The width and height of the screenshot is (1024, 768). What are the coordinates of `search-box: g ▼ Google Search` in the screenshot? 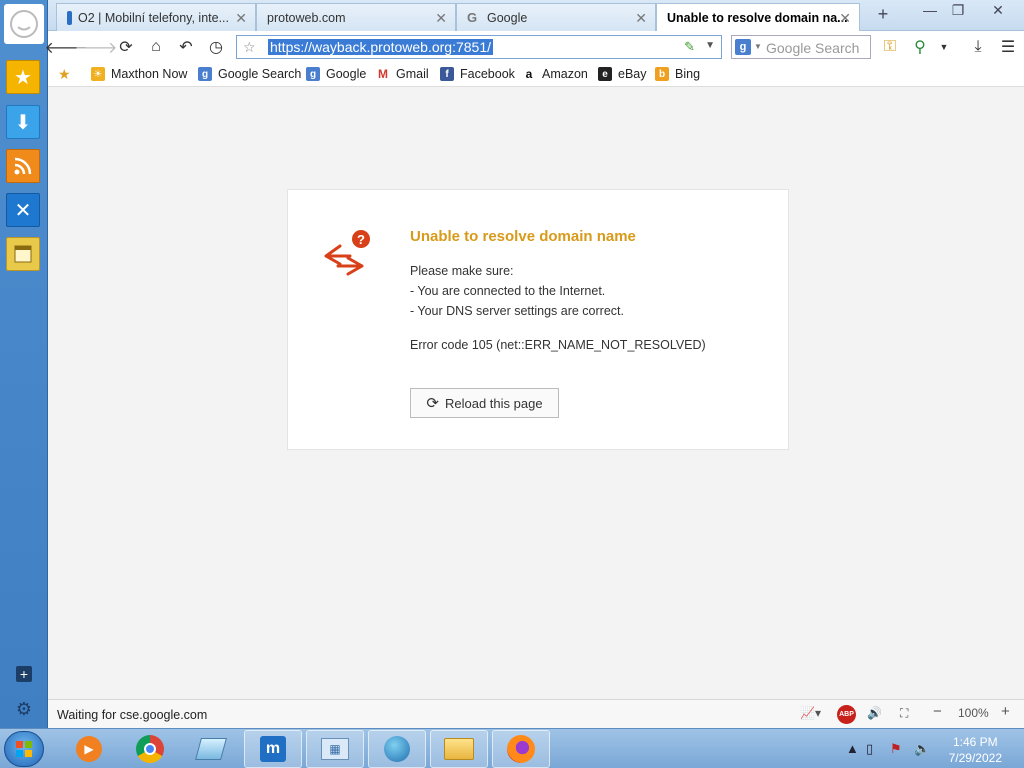 It's located at (801, 47).